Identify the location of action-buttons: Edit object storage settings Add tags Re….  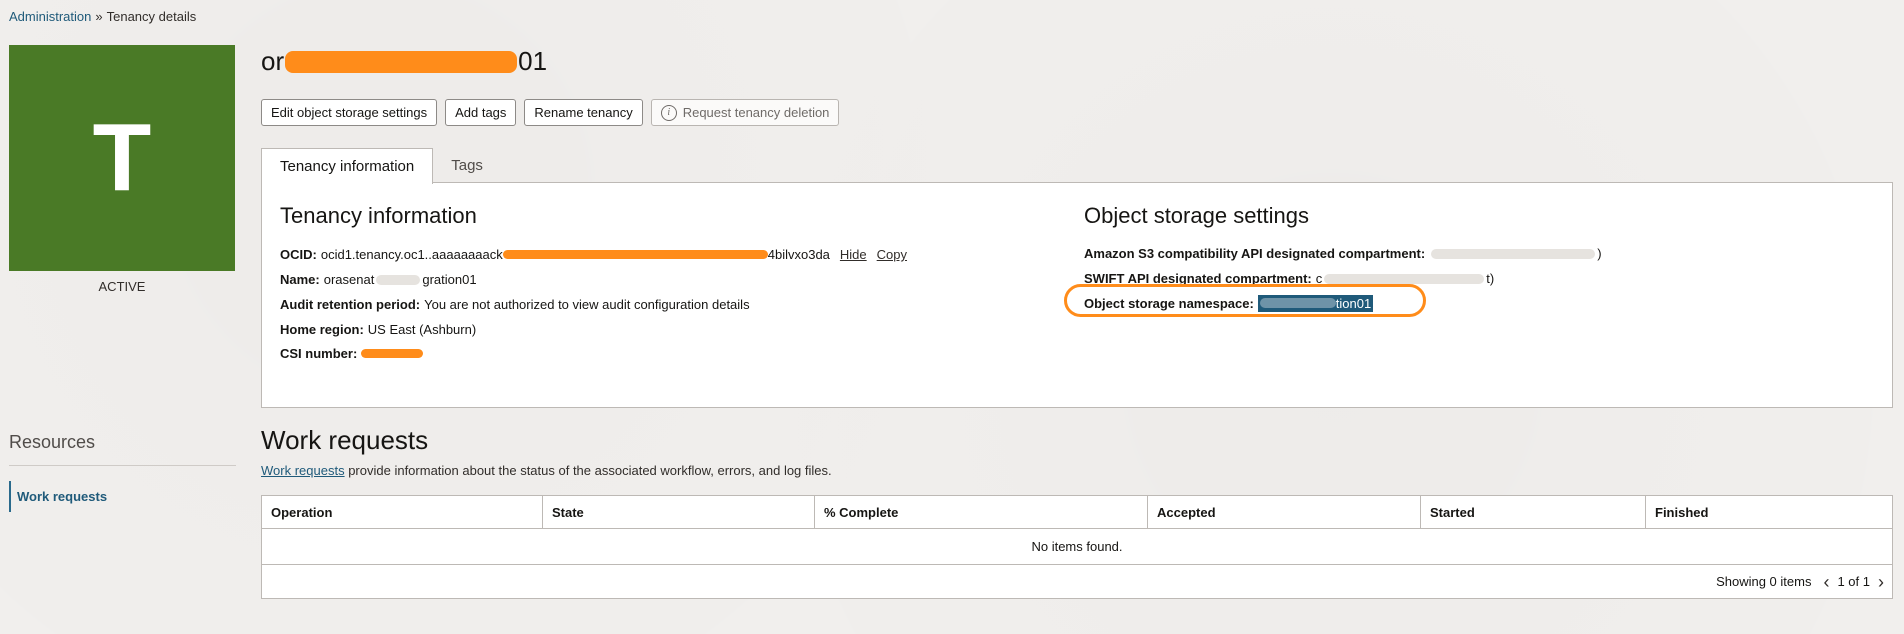
(550, 112).